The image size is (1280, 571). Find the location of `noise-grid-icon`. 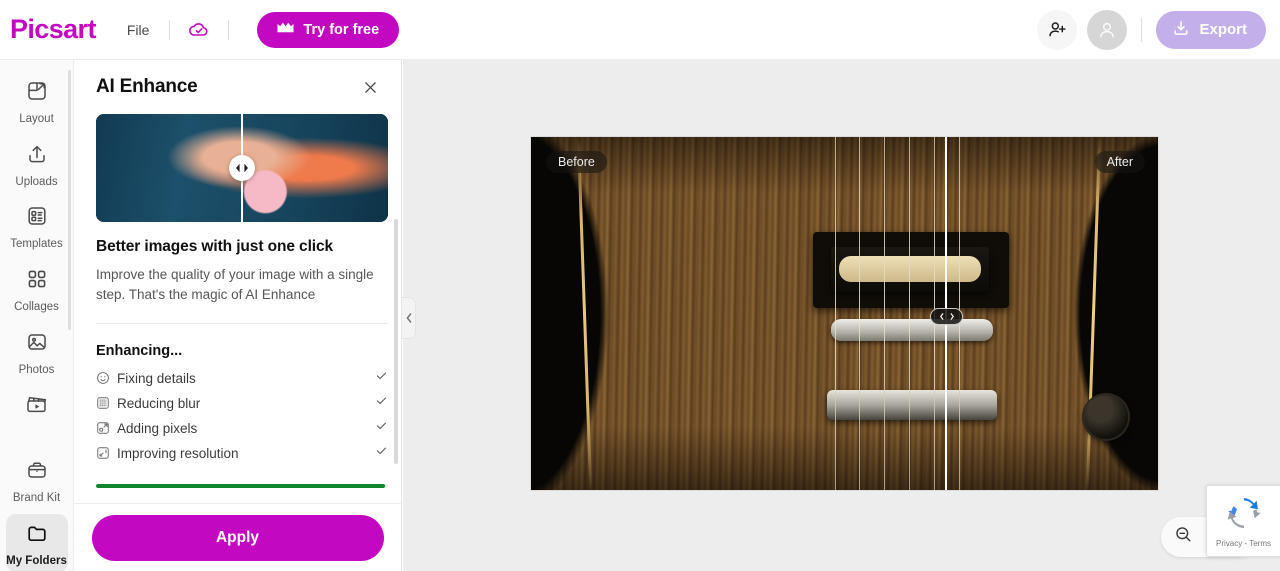

noise-grid-icon is located at coordinates (104, 403).